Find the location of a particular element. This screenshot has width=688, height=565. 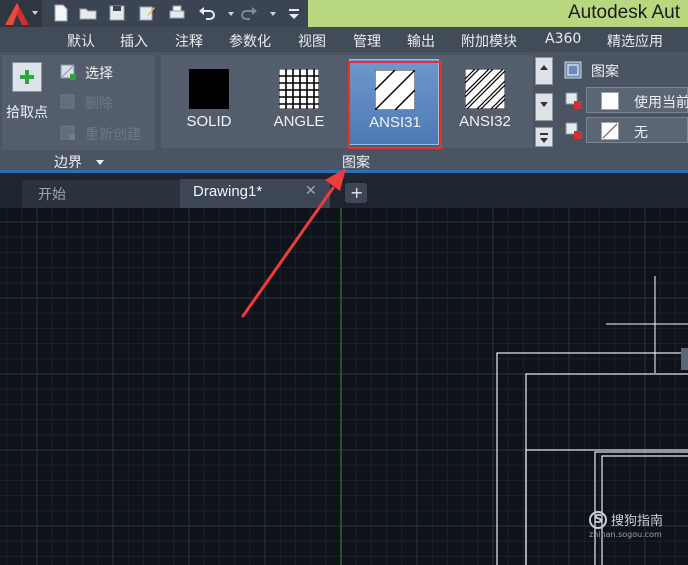

undo-icon is located at coordinates (207, 13).